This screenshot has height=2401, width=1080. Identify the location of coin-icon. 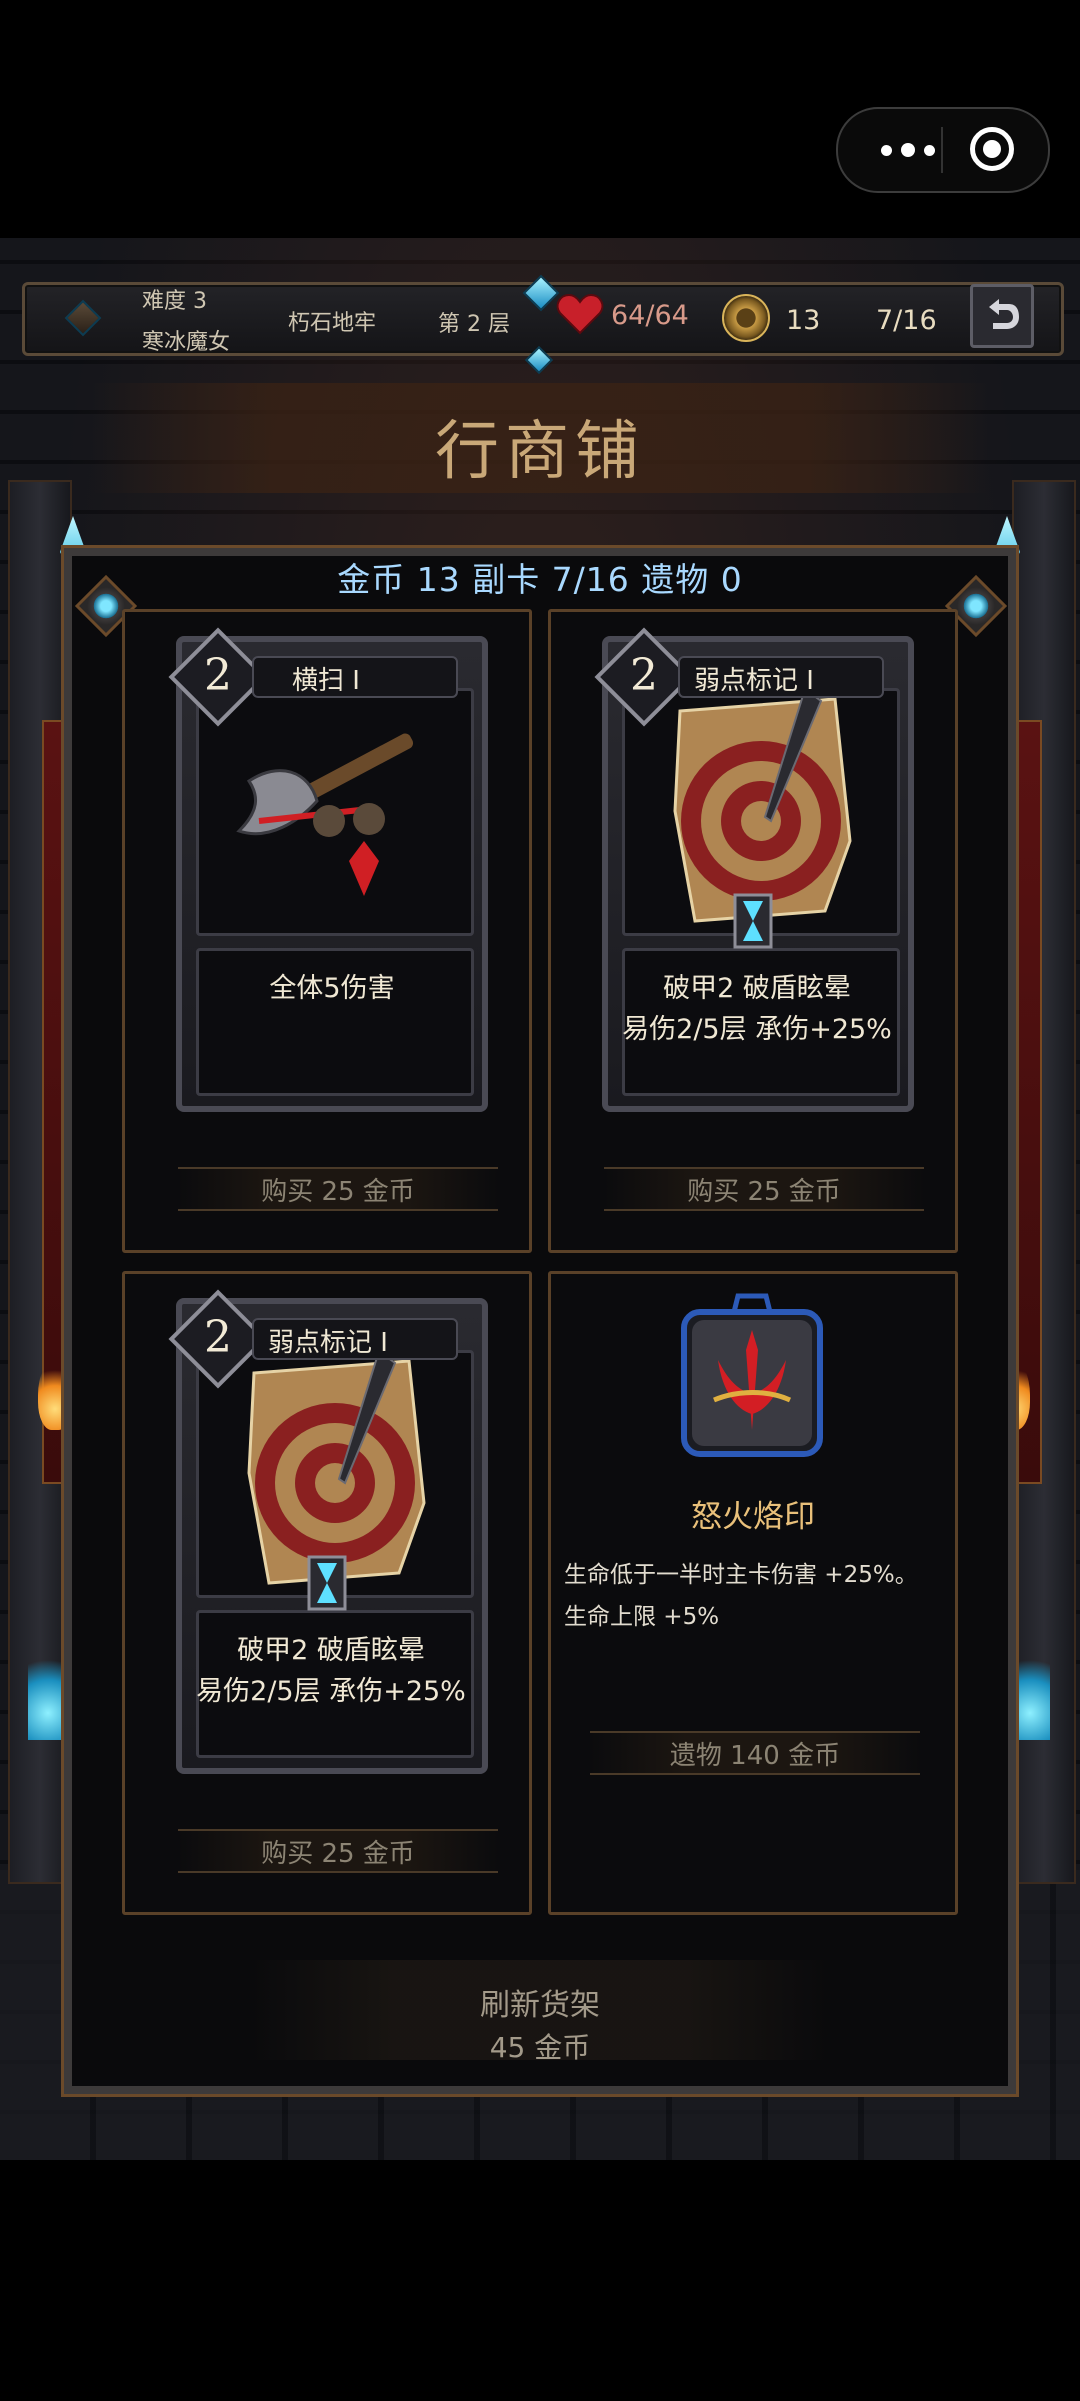
(746, 318).